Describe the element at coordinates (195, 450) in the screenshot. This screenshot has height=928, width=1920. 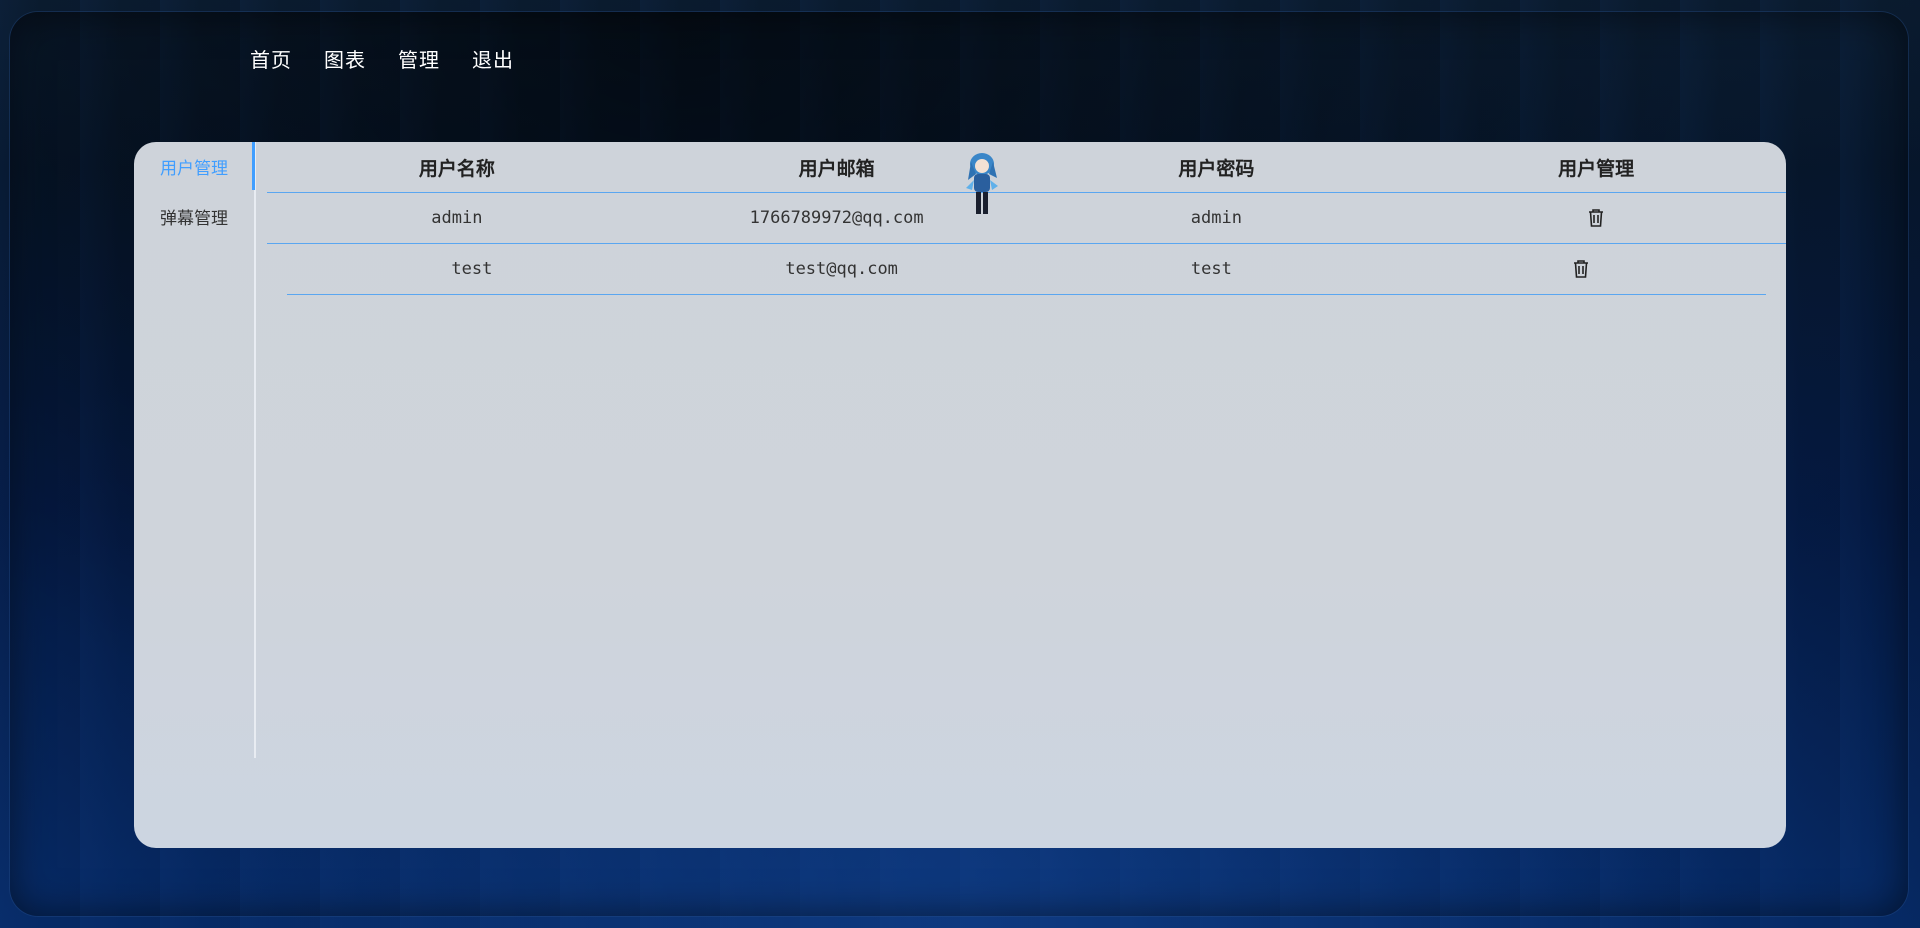
I see `sidebar-menu: 用户管理 弹幕管理` at that location.